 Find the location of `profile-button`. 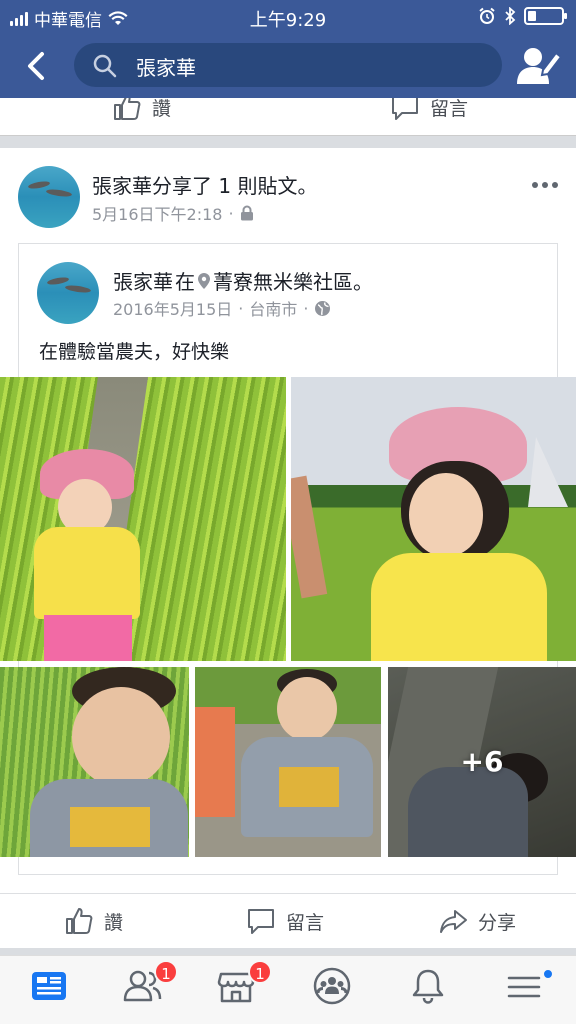

profile-button is located at coordinates (539, 66).